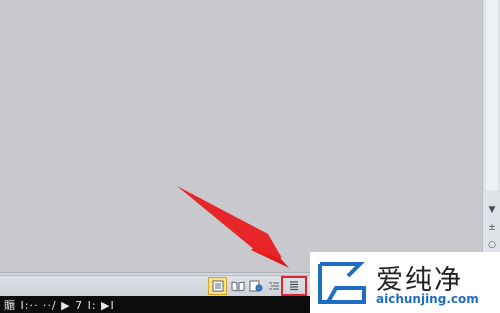 The image size is (500, 313). What do you see at coordinates (59, 305) in the screenshot?
I see `taskbar-text: 䞅 Ⅰ:·· ··/ ▶ 7 Ⅰ: ▶Ⅰ` at bounding box center [59, 305].